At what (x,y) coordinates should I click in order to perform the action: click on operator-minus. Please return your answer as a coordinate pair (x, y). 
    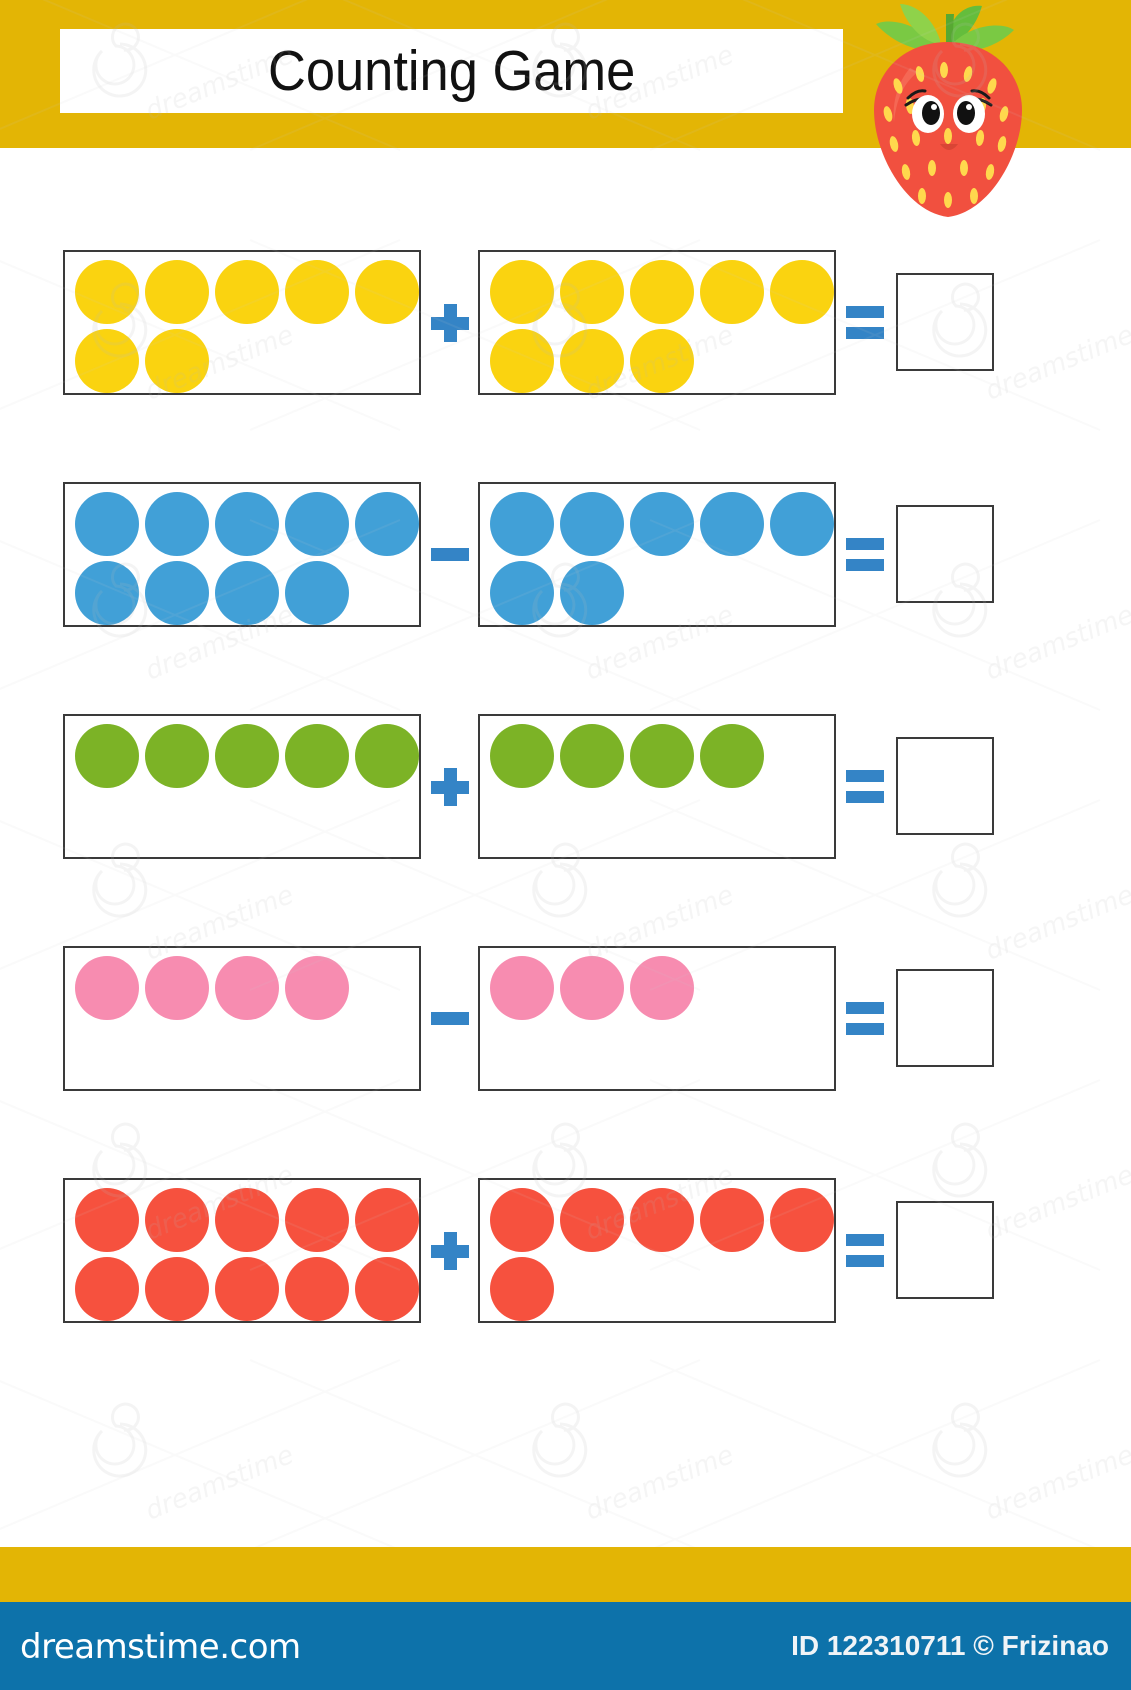
    Looking at the image, I should click on (449, 554).